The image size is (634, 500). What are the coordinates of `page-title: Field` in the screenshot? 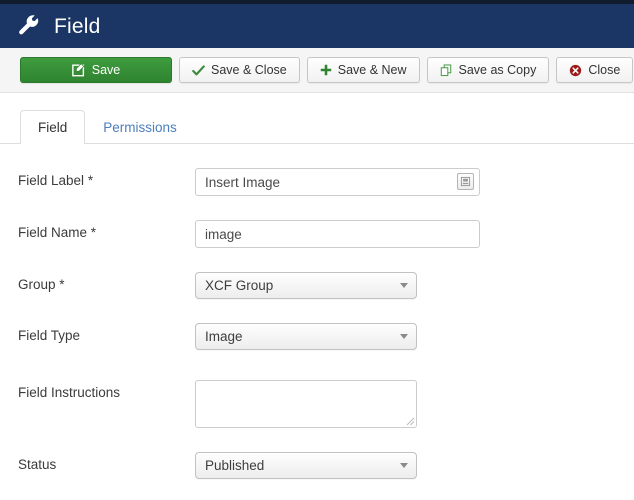 It's located at (77, 26).